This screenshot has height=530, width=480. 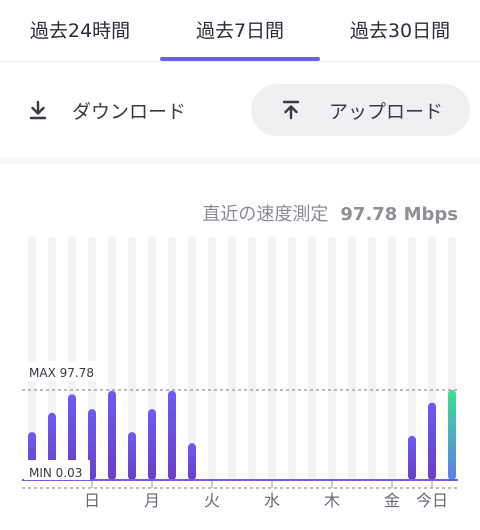 What do you see at coordinates (212, 500) in the screenshot?
I see `x-axis-label: 火` at bounding box center [212, 500].